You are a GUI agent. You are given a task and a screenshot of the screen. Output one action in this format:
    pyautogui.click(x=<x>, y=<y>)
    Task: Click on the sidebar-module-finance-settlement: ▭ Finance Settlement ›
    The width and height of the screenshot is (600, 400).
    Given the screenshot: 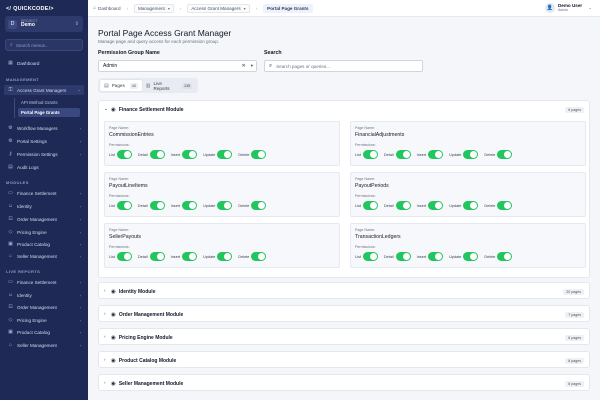 What is the action you would take?
    pyautogui.click(x=44, y=193)
    